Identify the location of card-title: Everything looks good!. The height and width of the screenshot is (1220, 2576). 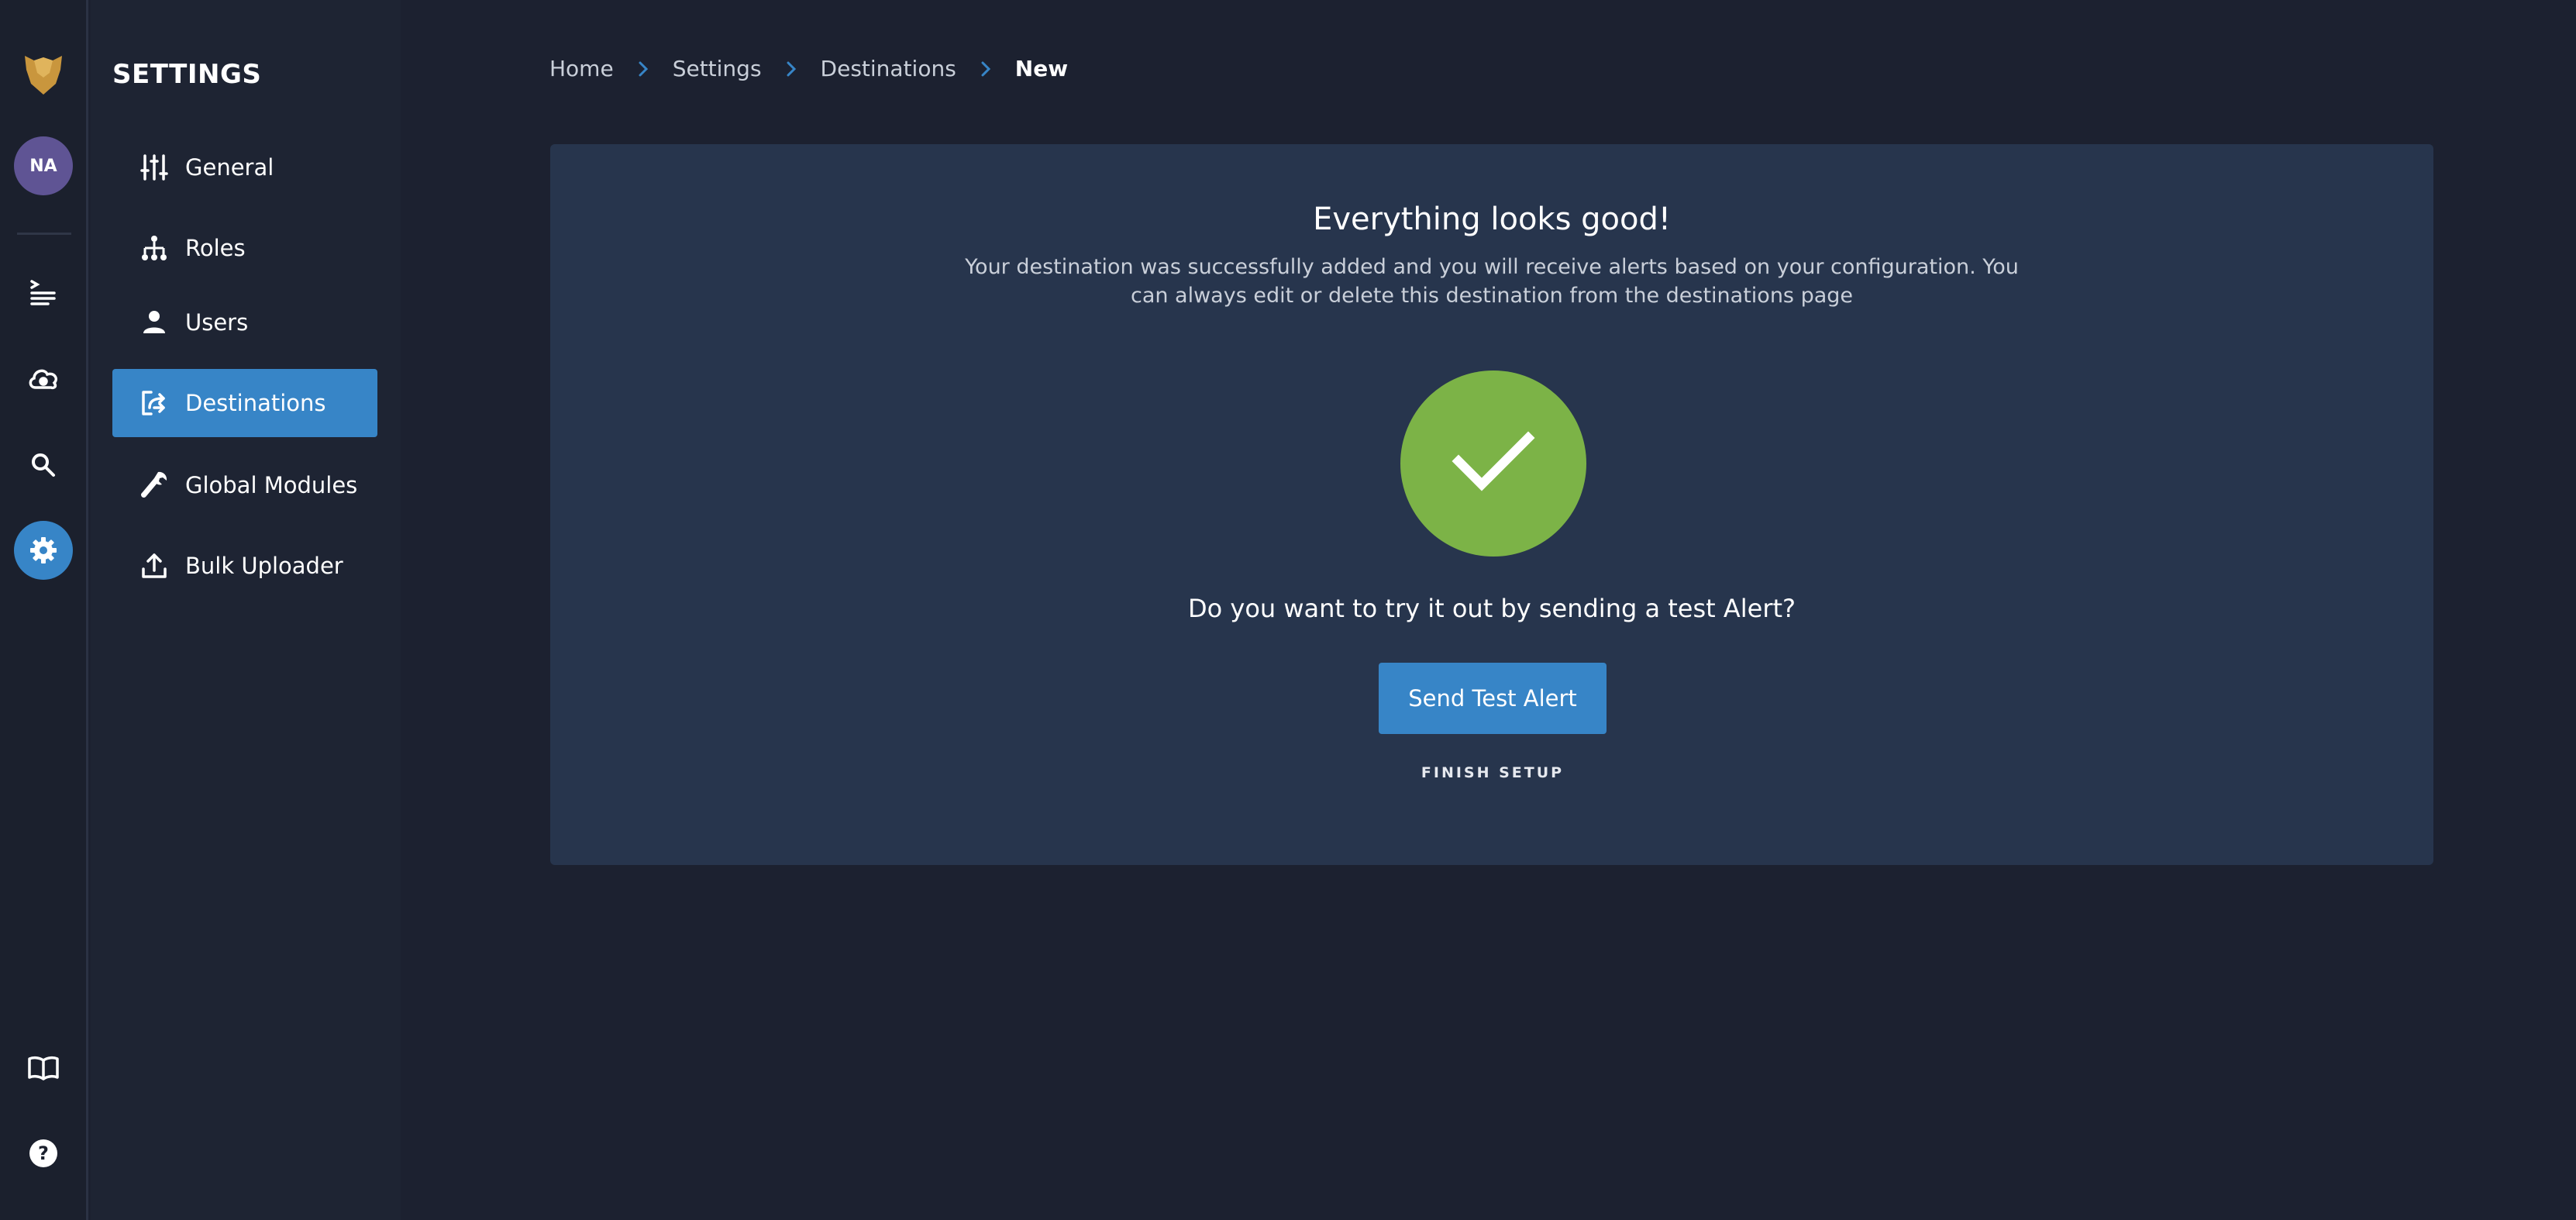
(1492, 220).